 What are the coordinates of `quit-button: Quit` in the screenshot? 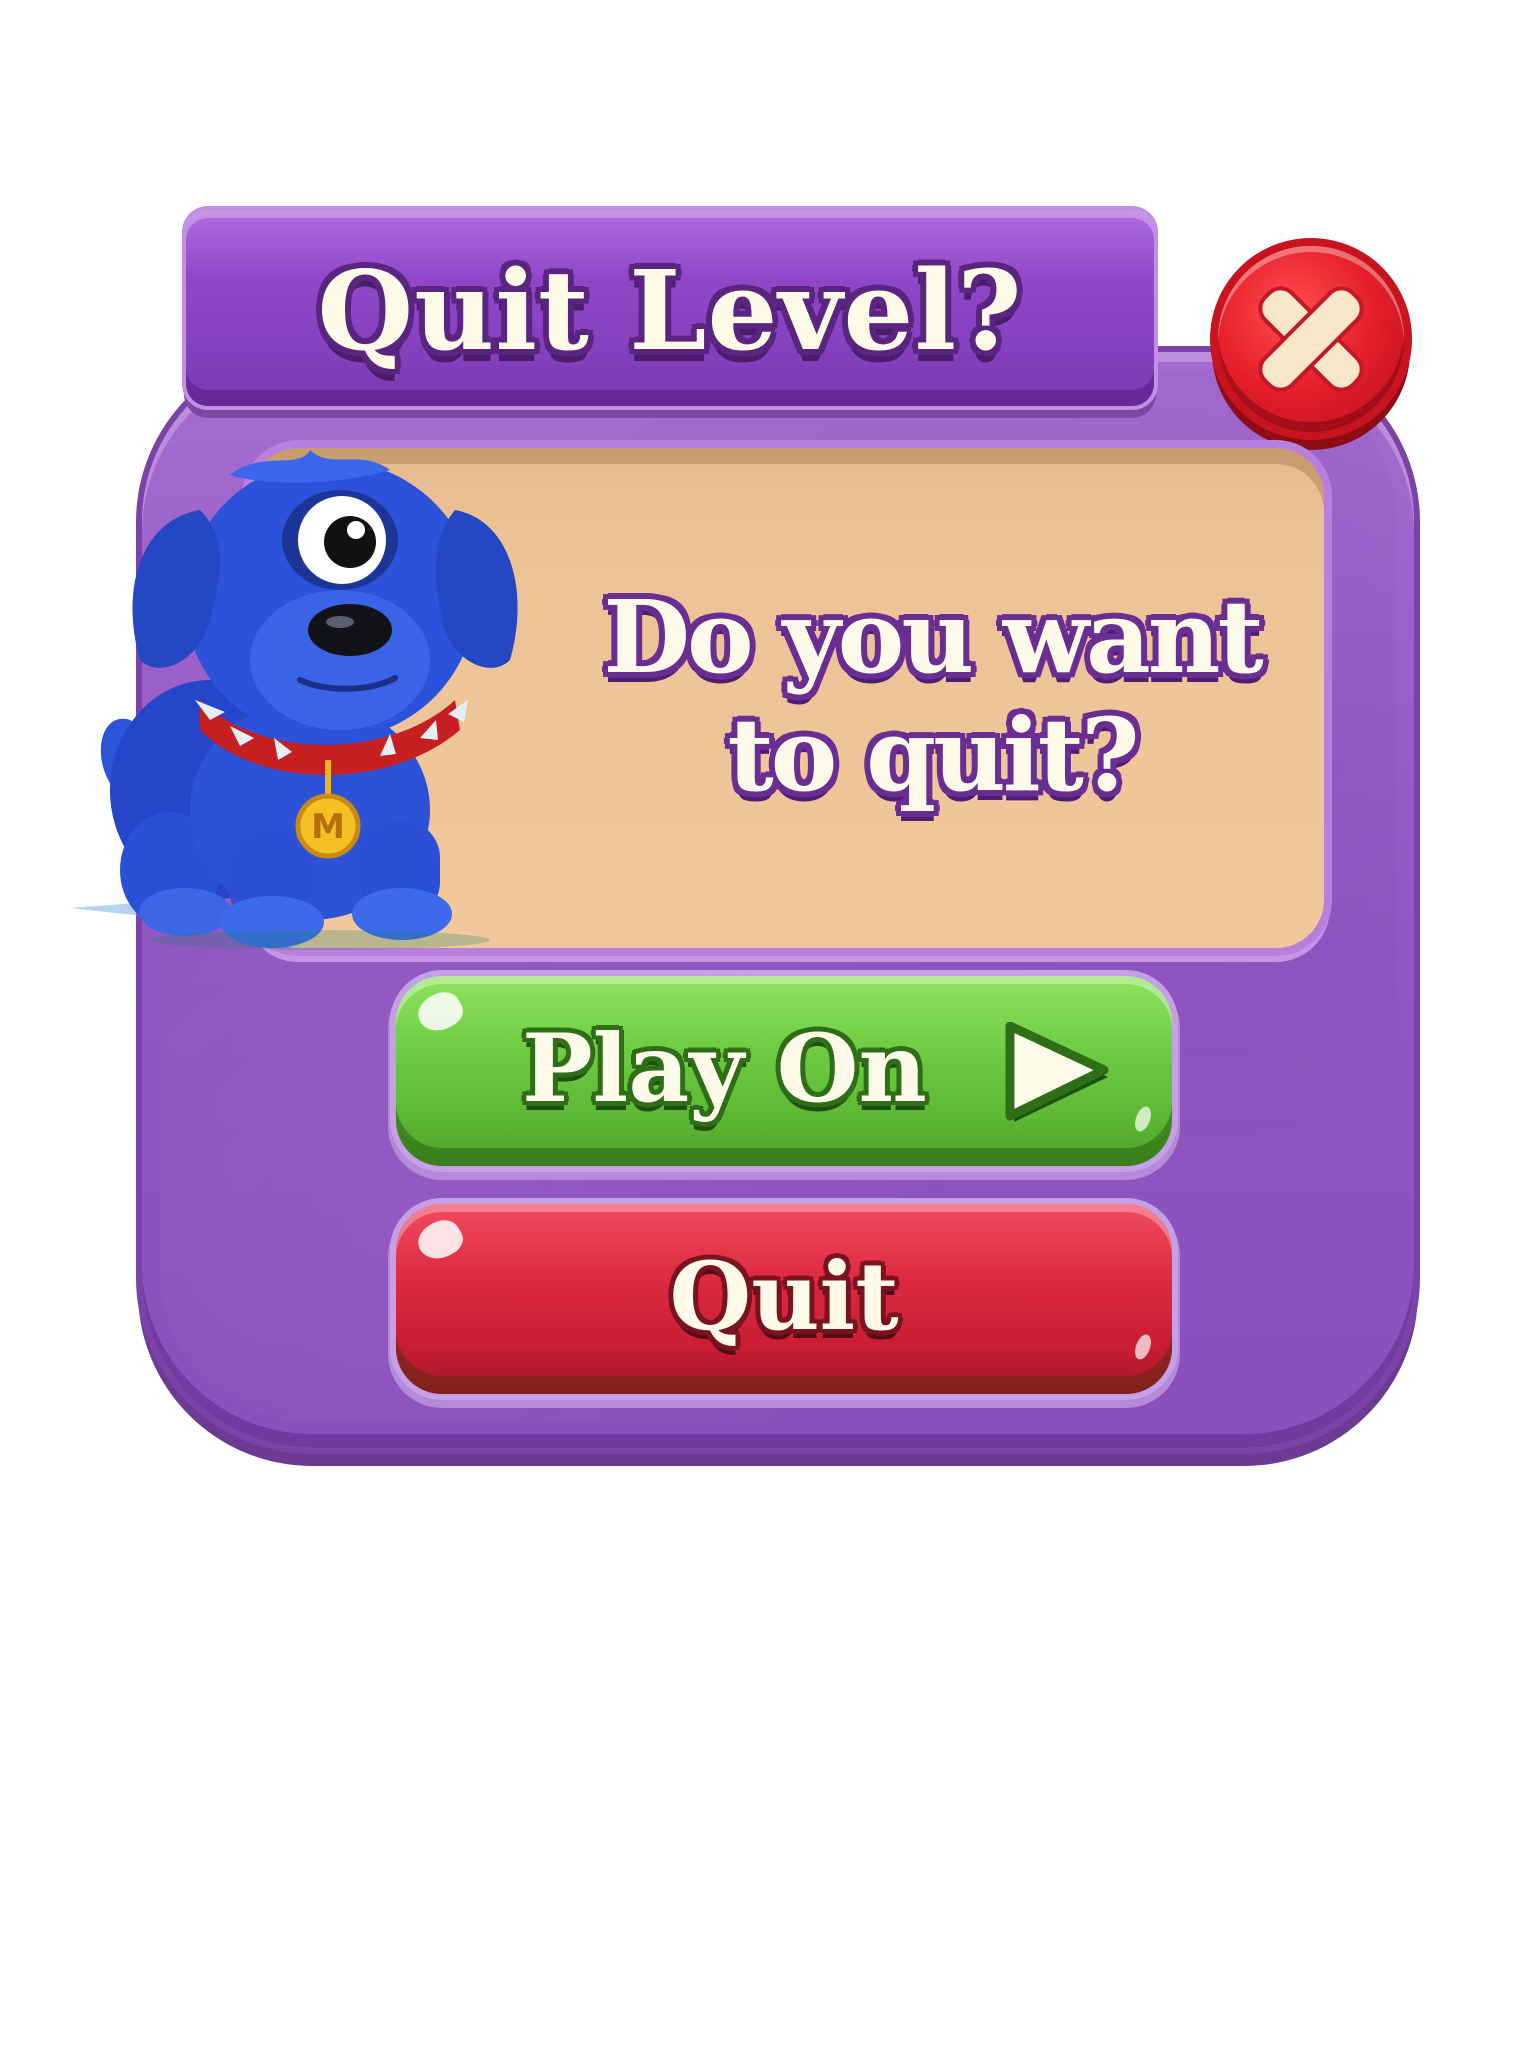 It's located at (784, 1299).